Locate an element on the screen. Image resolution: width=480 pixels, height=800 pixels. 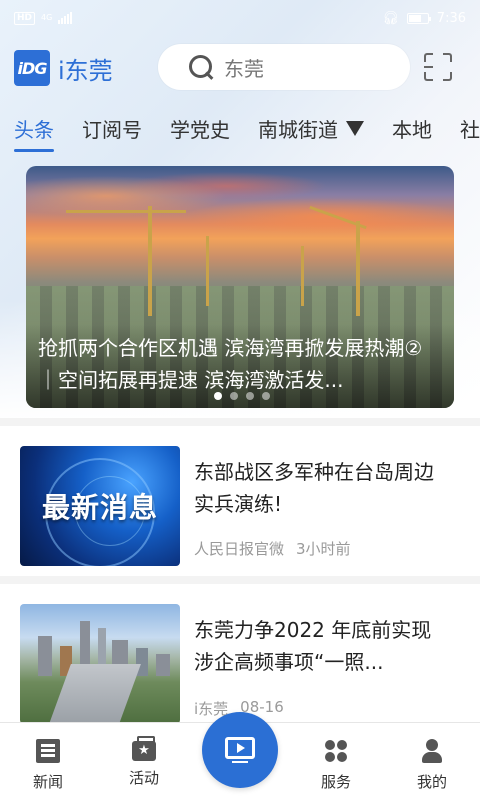
app-logo: iDG i东莞 is located at coordinates (63, 68).